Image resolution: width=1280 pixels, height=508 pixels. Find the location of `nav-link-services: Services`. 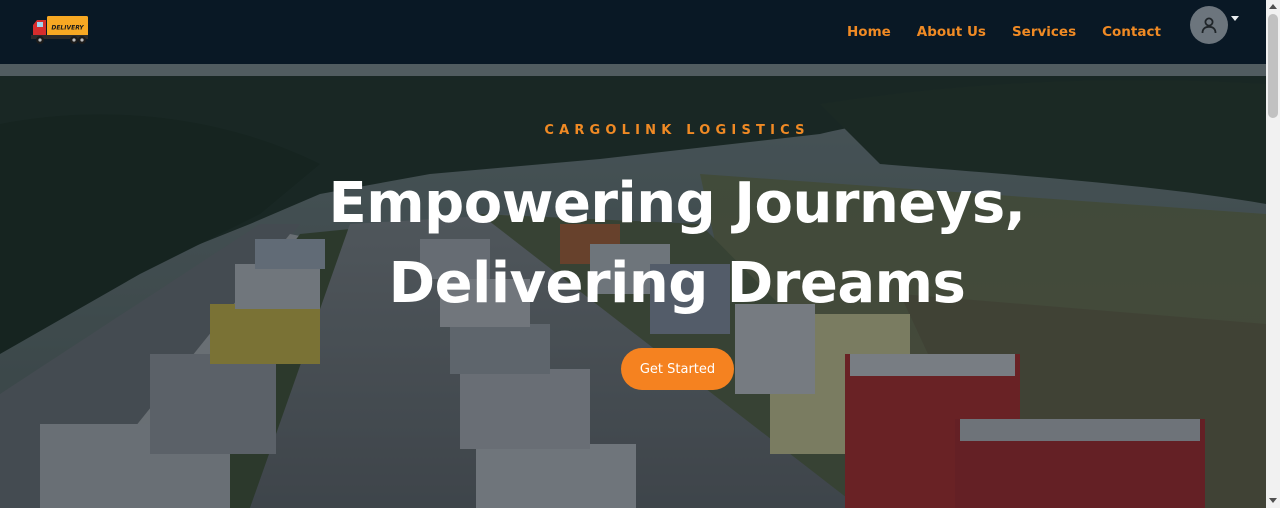

nav-link-services: Services is located at coordinates (1044, 32).